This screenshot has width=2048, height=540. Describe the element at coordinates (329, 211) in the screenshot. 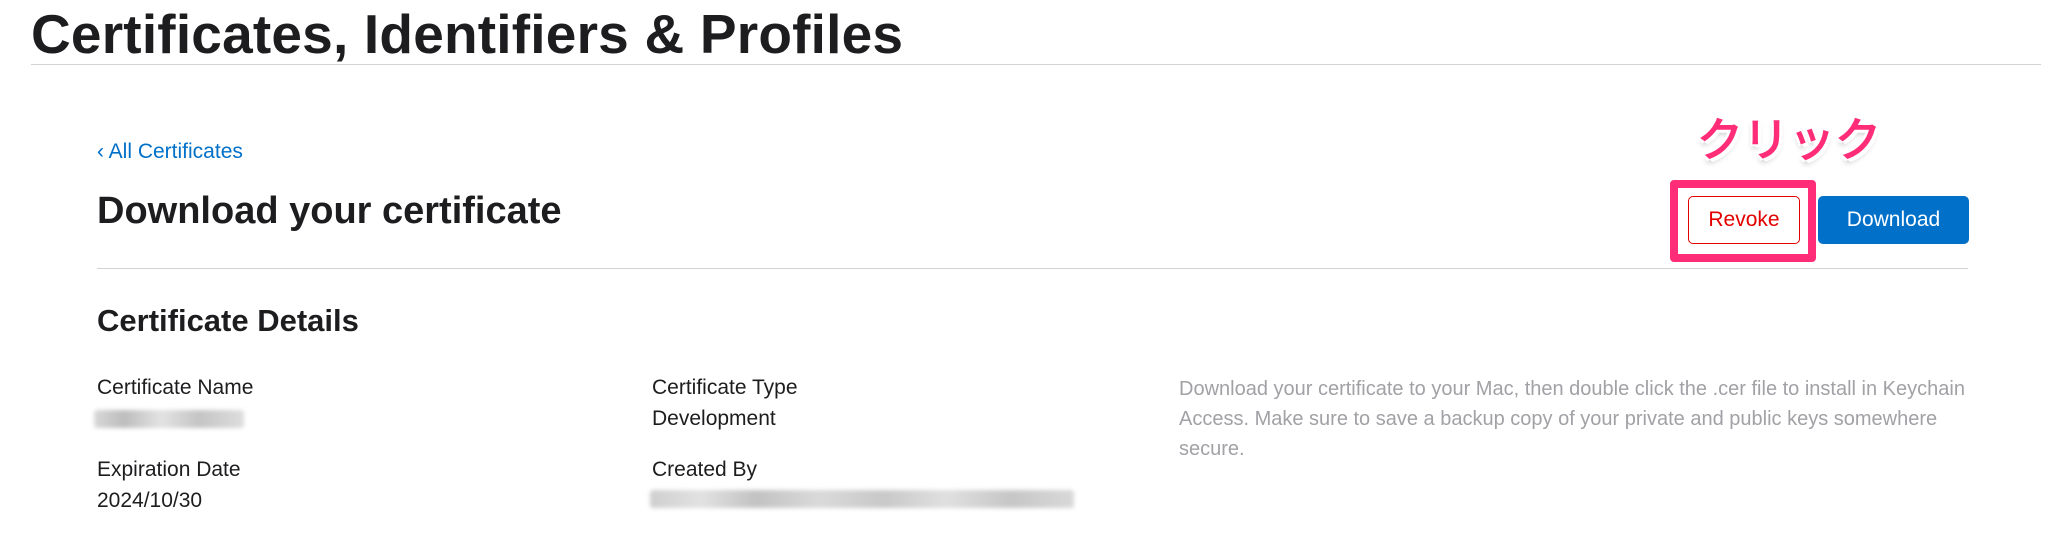

I see `section-title: Download your certificate` at that location.